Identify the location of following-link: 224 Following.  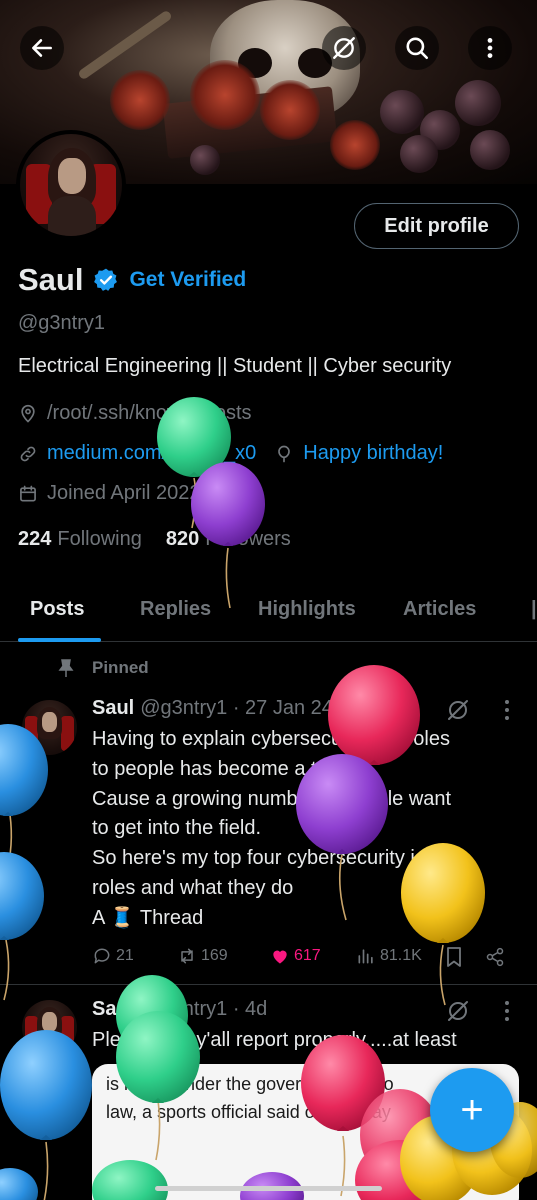
(80, 539).